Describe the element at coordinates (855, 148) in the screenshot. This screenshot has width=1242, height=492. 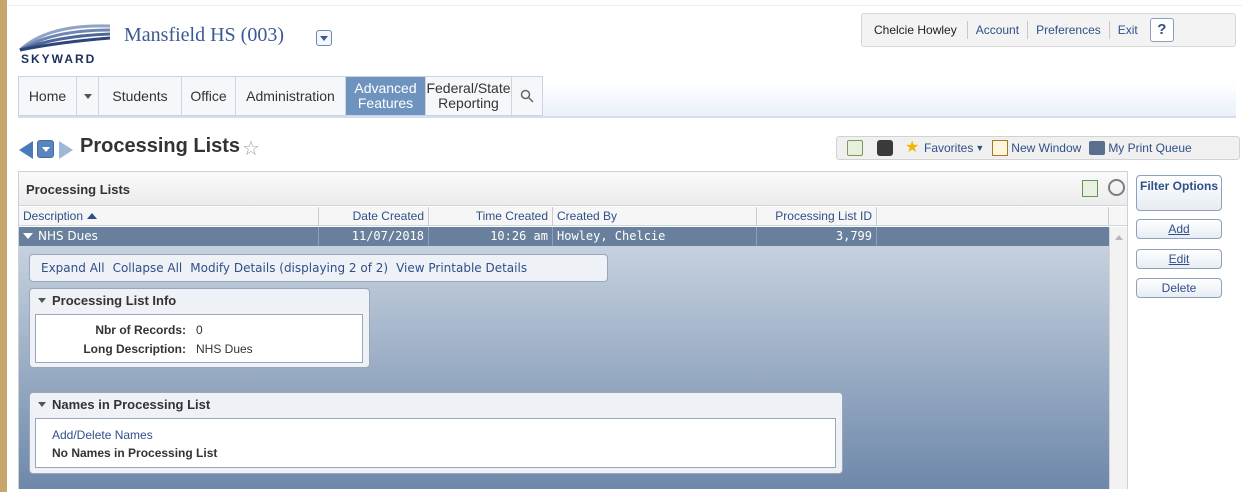
I see `notes-icon` at that location.